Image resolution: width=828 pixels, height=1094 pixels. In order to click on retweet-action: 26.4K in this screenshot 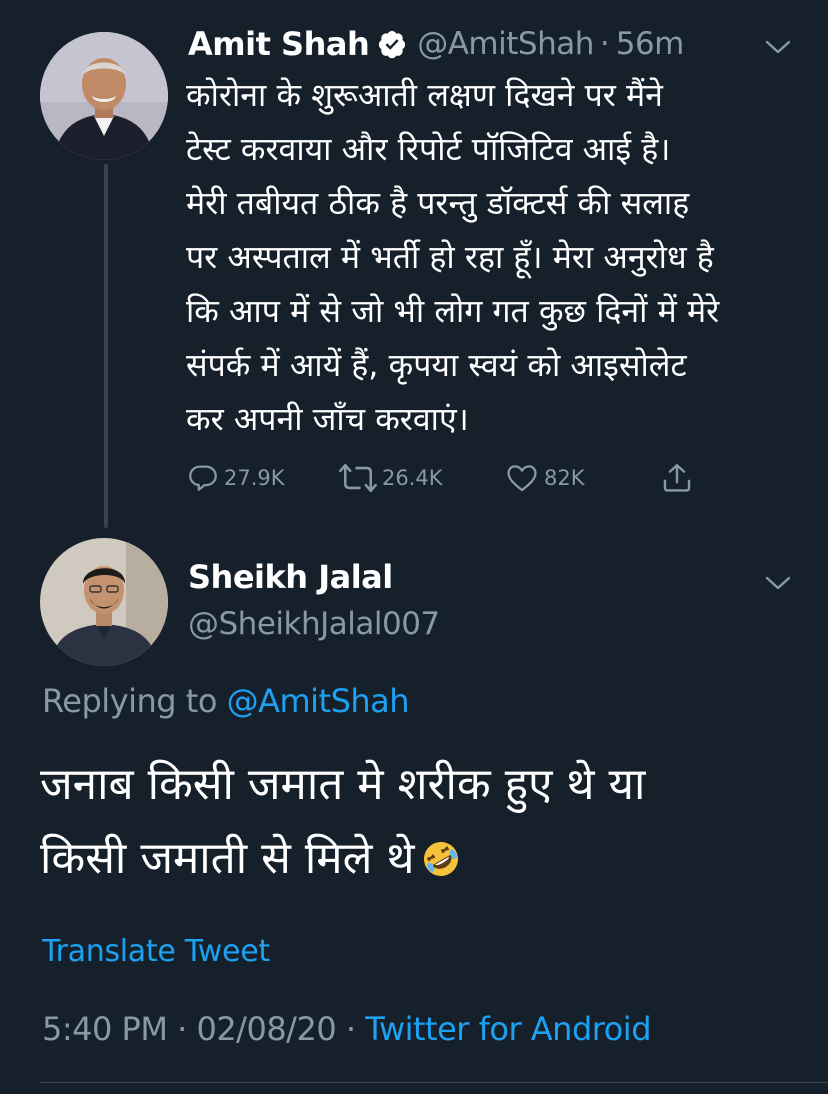, I will do `click(390, 478)`.